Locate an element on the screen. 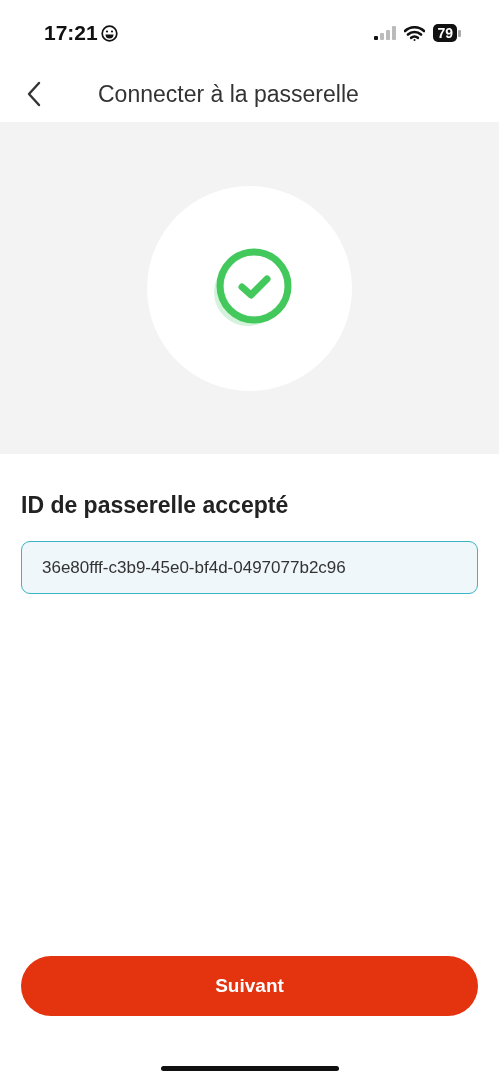 The width and height of the screenshot is (499, 1080). wifi-icon is located at coordinates (415, 33).